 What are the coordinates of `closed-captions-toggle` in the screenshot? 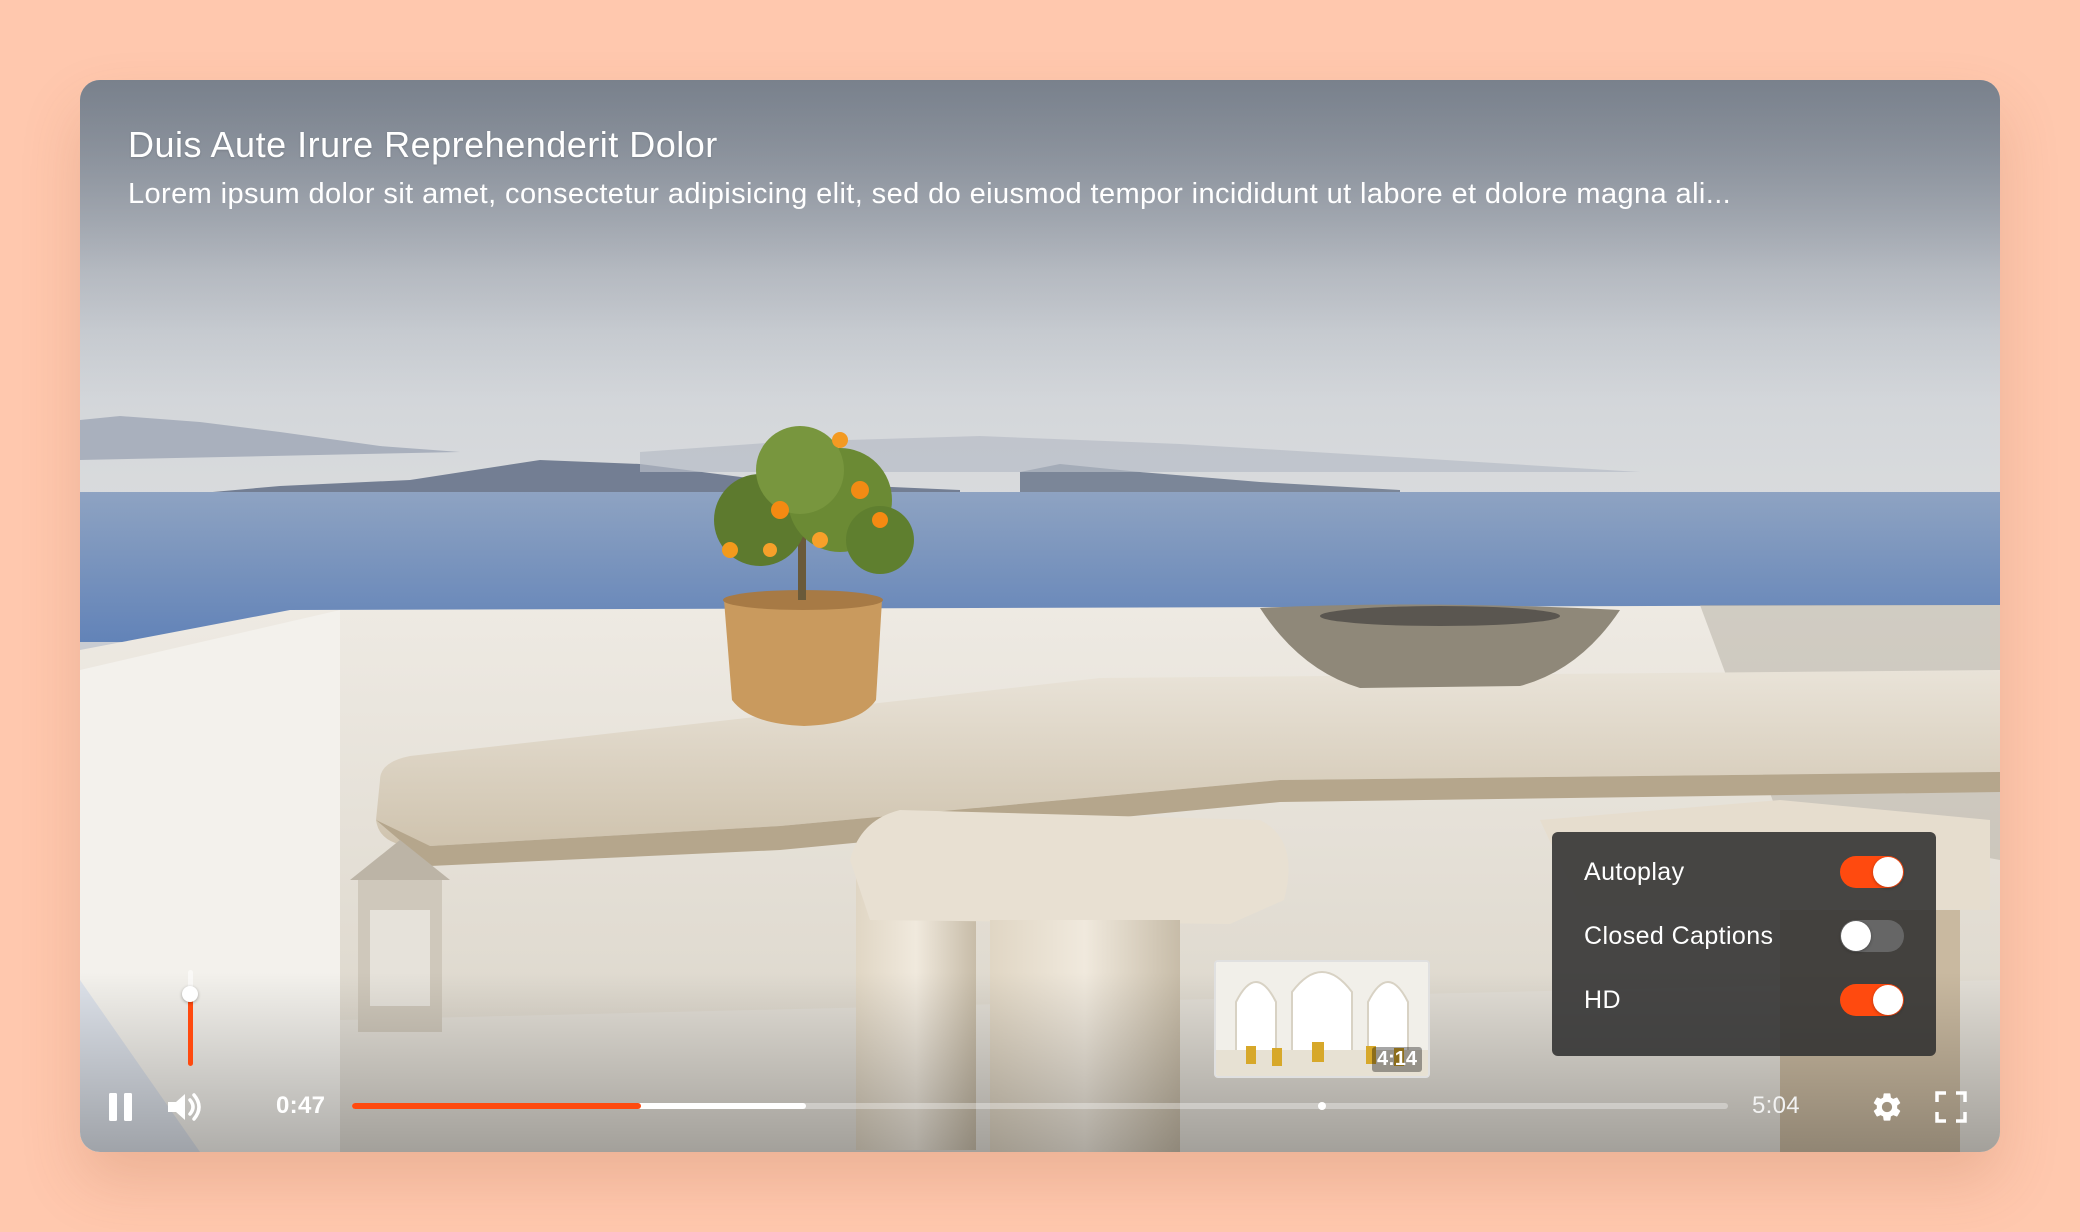 It's located at (1872, 936).